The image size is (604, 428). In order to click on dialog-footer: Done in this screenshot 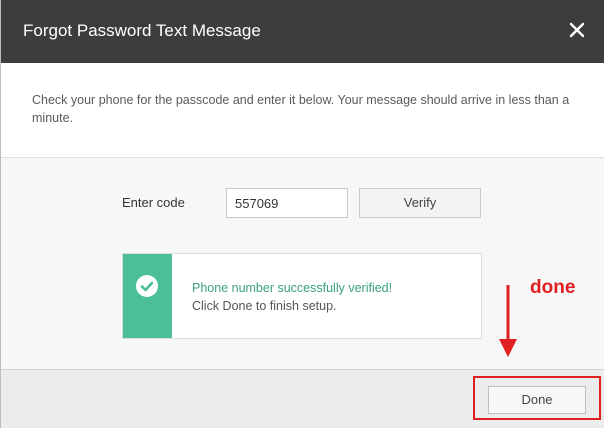, I will do `click(302, 398)`.